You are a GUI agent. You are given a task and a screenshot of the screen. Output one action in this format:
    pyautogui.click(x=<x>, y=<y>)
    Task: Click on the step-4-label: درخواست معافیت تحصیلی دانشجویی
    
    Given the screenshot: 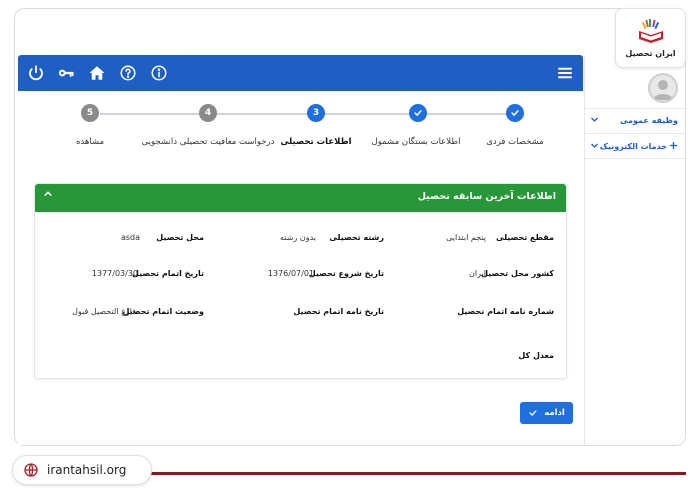 What is the action you would take?
    pyautogui.click(x=208, y=142)
    